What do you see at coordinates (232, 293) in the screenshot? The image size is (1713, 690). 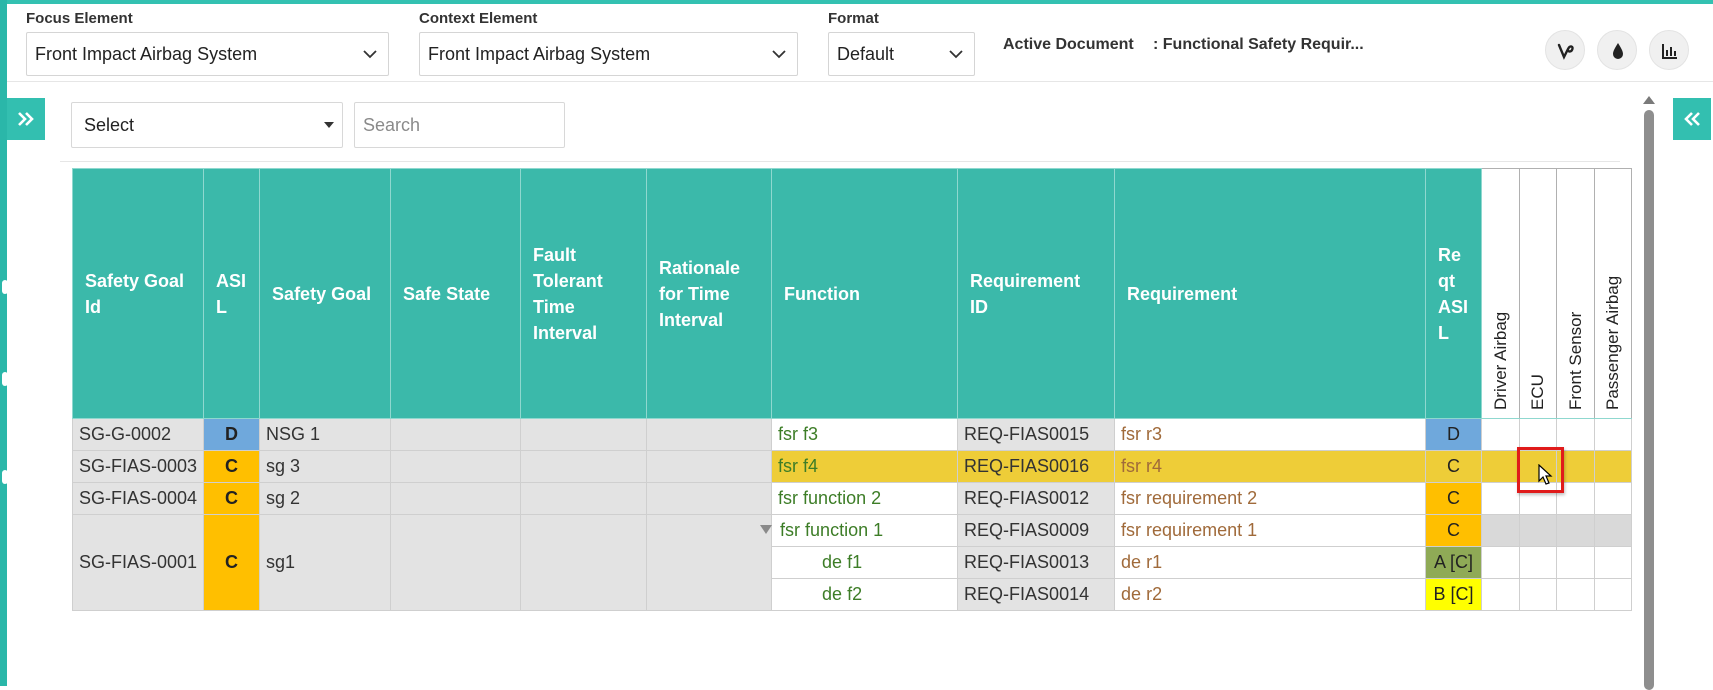 I see `header-asil: ASIL` at bounding box center [232, 293].